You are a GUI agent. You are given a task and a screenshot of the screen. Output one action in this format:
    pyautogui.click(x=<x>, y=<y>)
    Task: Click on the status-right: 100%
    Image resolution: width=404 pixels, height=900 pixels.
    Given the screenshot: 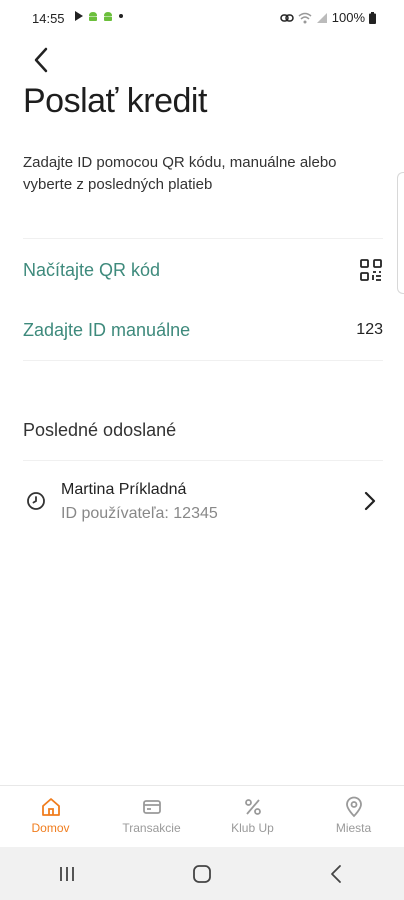 What is the action you would take?
    pyautogui.click(x=328, y=17)
    